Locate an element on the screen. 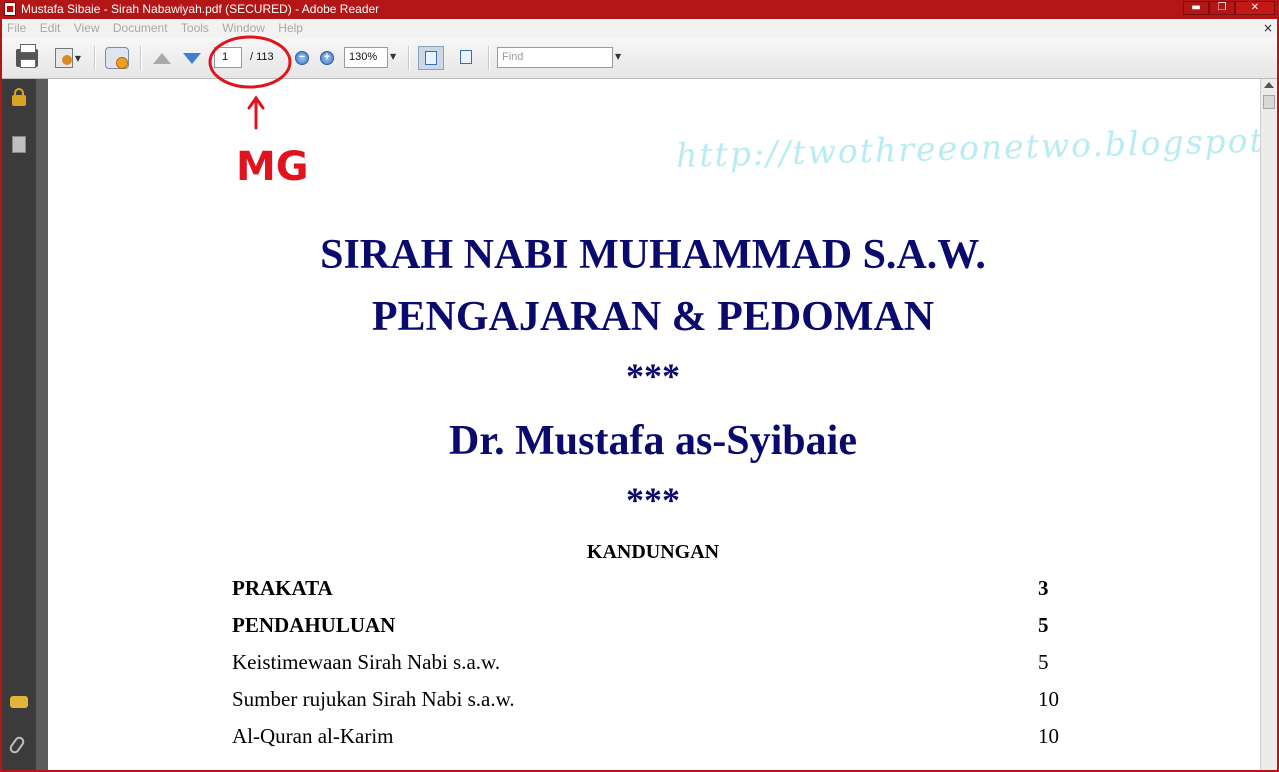 The width and height of the screenshot is (1279, 772). previous-page-icon is located at coordinates (162, 58).